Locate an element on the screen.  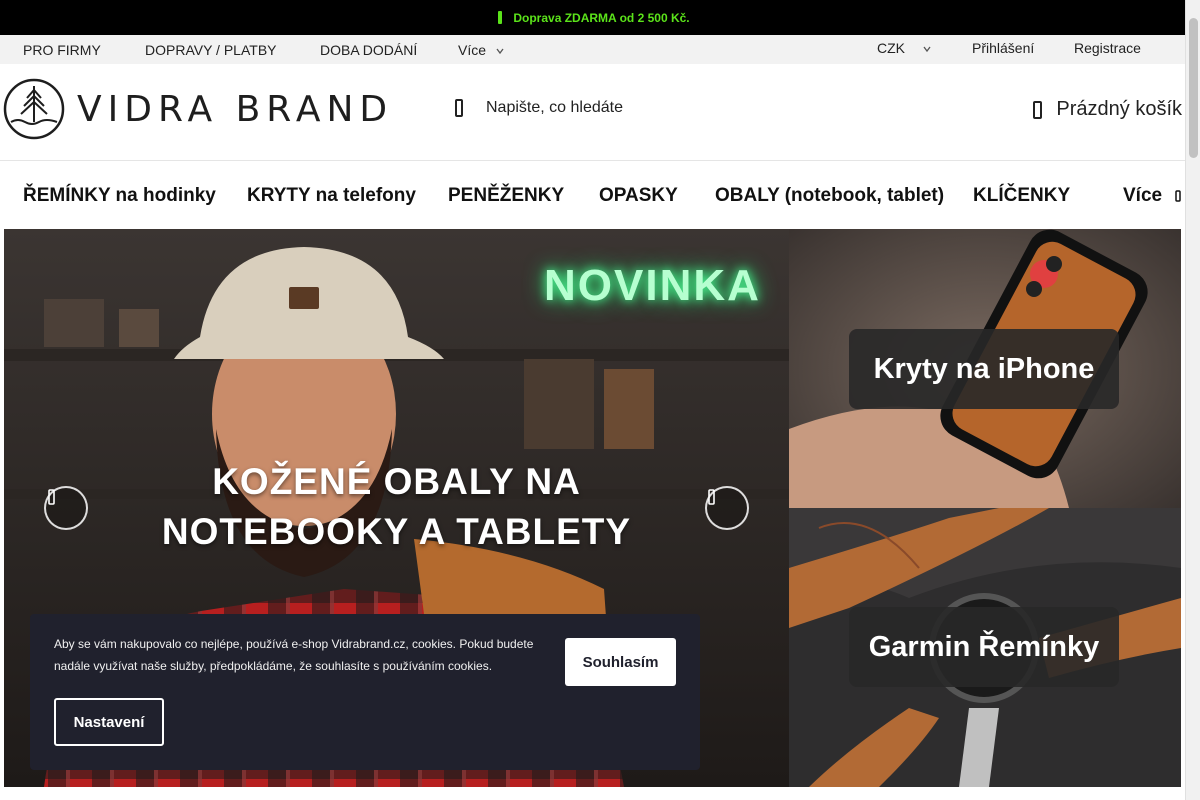
login-link: Přihlášení is located at coordinates (1003, 48).